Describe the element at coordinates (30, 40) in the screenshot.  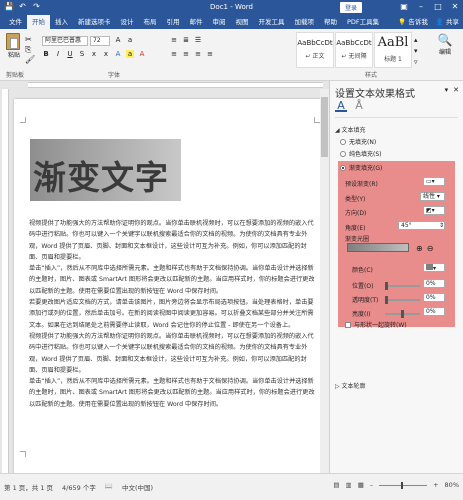
I see `cut-icon: ✂` at that location.